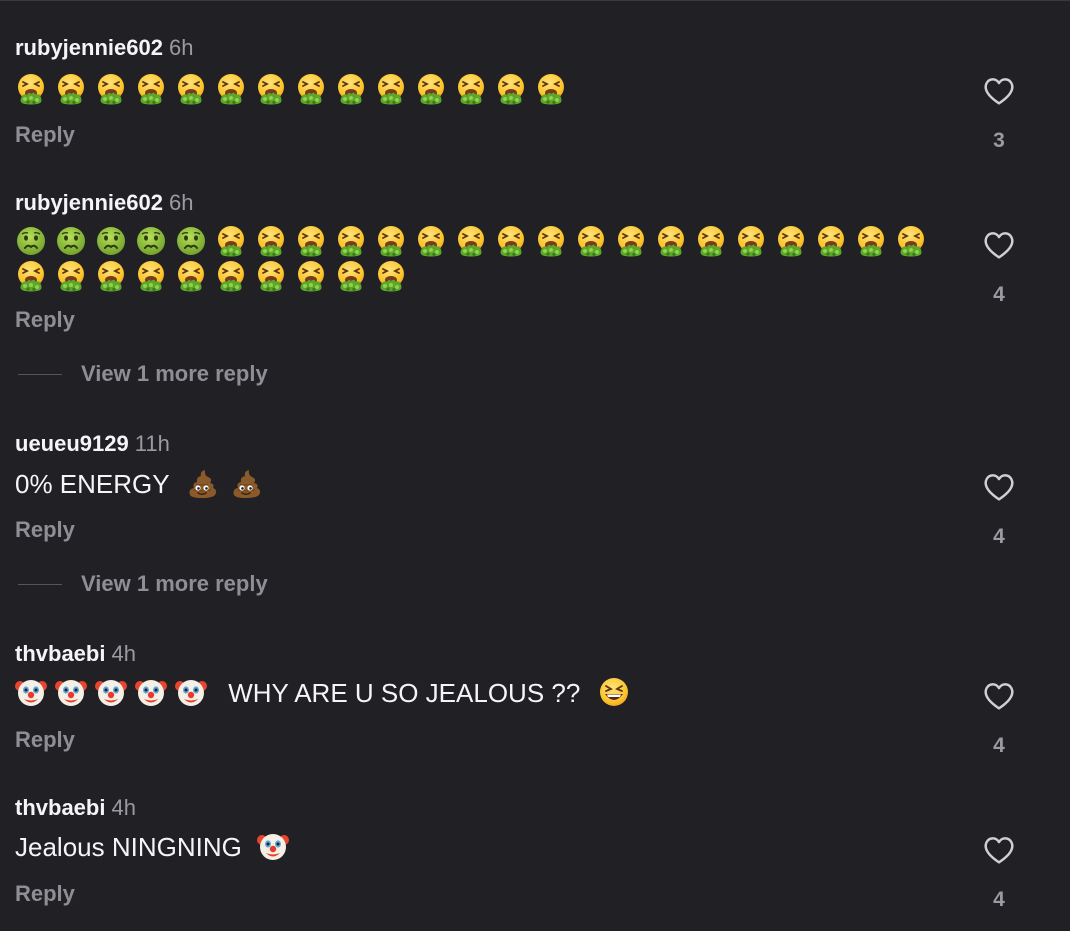 The width and height of the screenshot is (1070, 931). I want to click on comment-text: WHY ARE U SO JEALOUS ??, so click(404, 693).